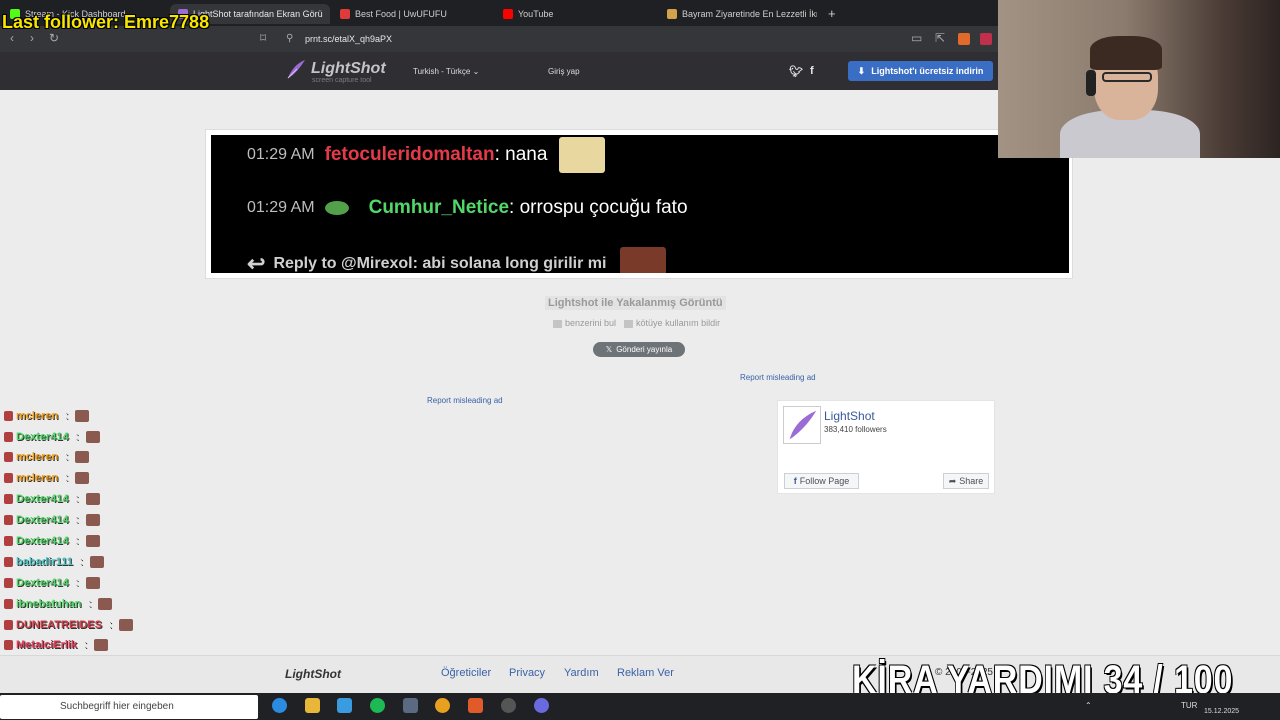 Image resolution: width=1280 pixels, height=720 pixels. Describe the element at coordinates (289, 38) in the screenshot. I see `site-info-icon: ⚲` at that location.